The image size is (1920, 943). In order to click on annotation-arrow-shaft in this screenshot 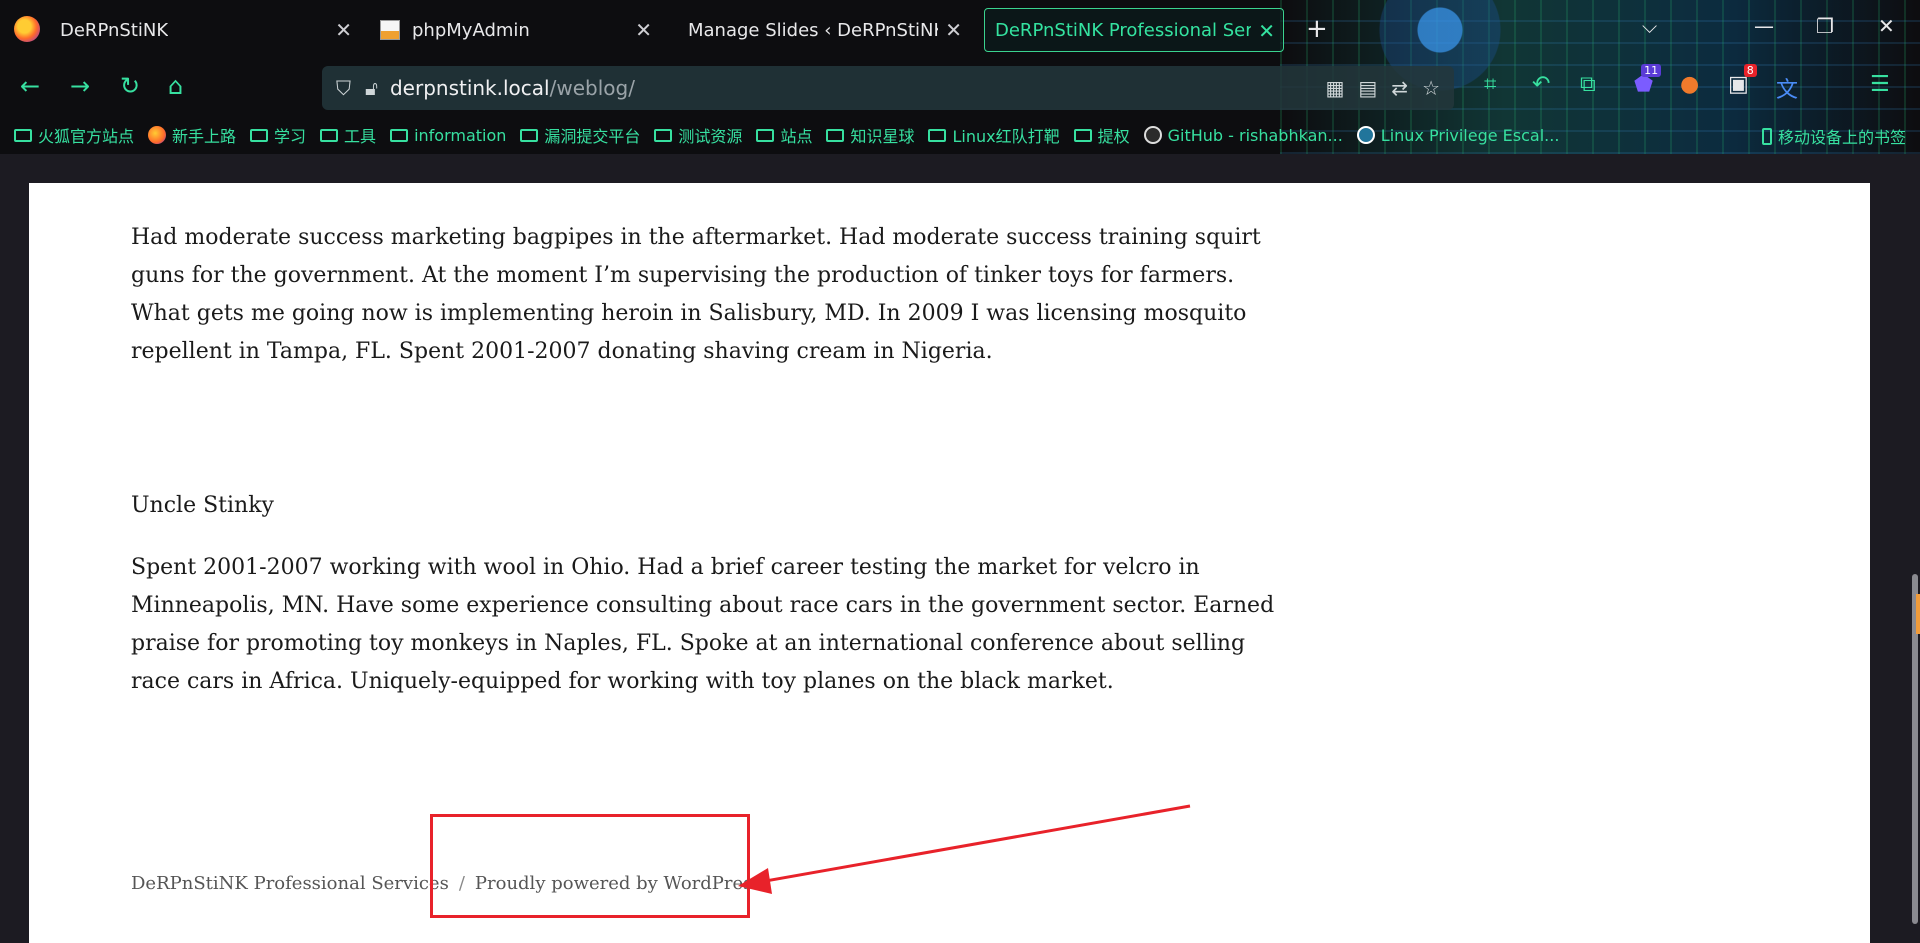, I will do `click(975, 844)`.